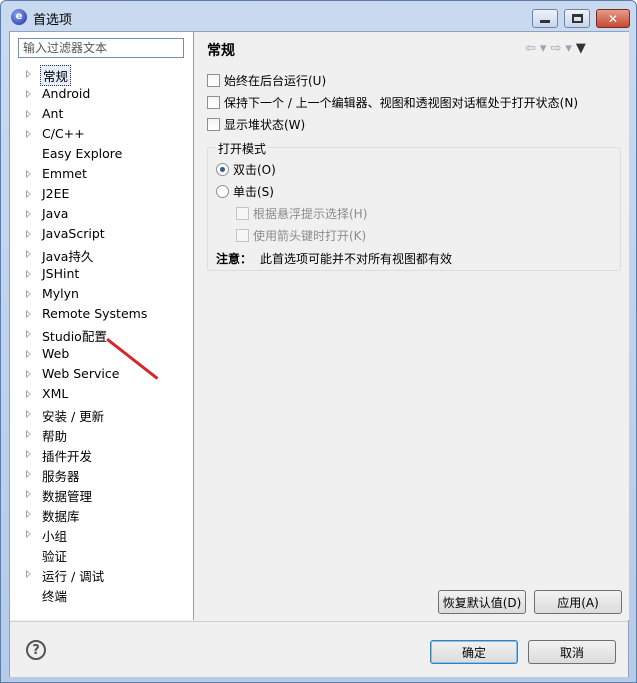  What do you see at coordinates (100, 514) in the screenshot?
I see `tree-item: 数据库` at bounding box center [100, 514].